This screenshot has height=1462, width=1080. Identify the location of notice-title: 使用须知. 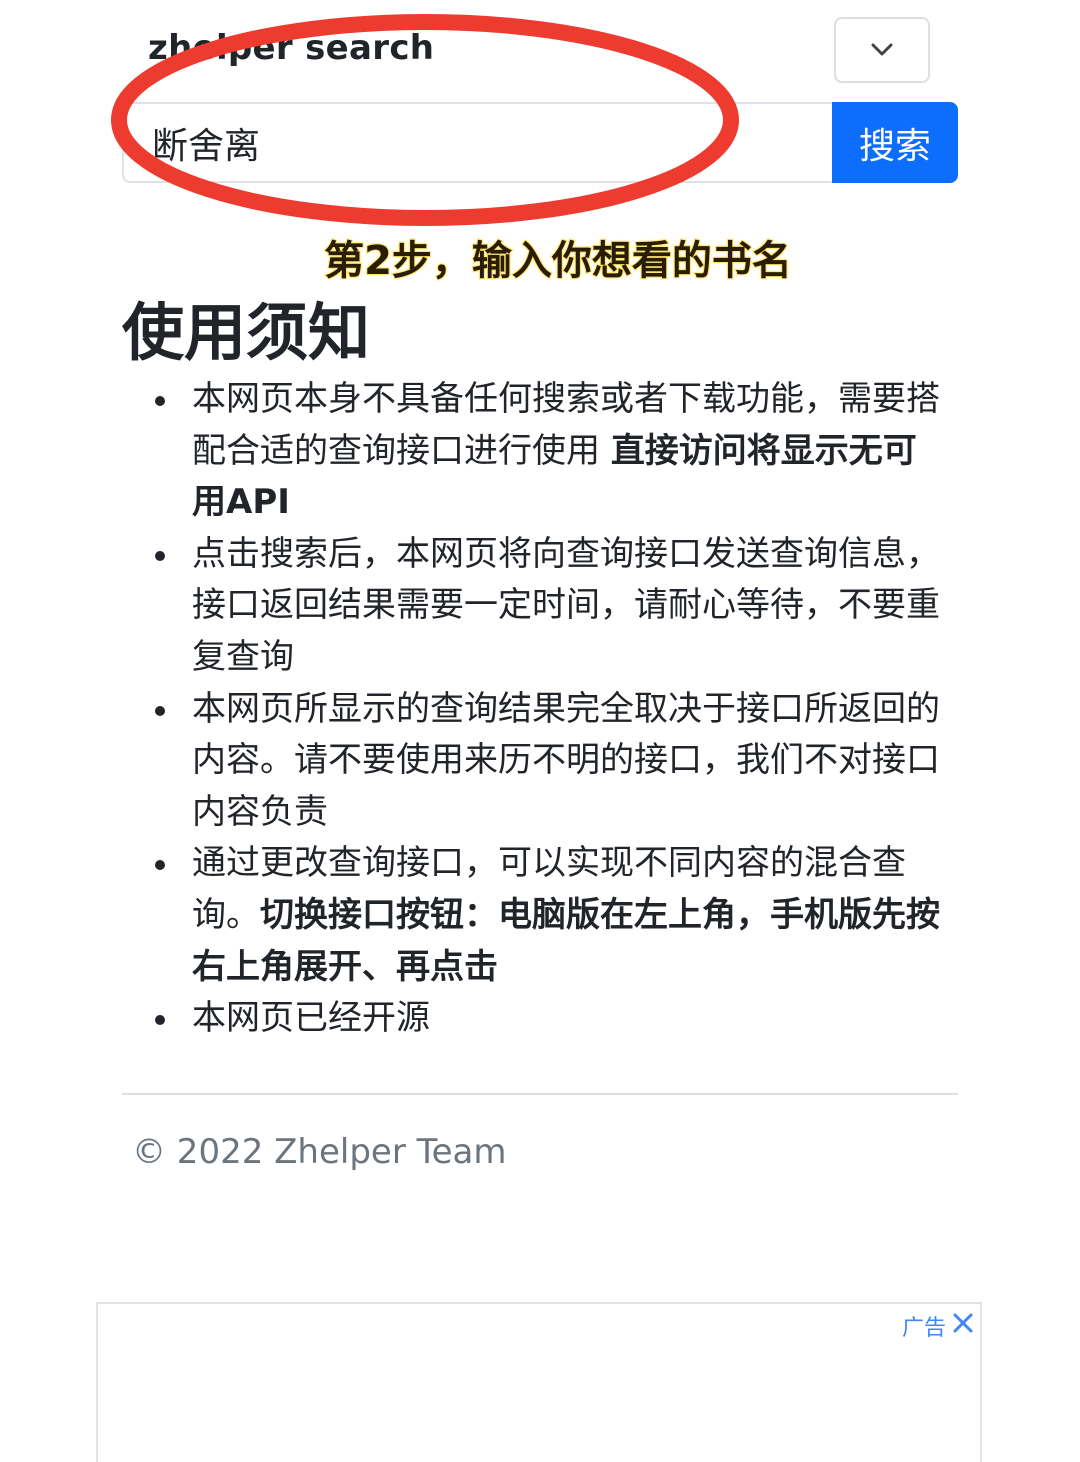
(246, 332).